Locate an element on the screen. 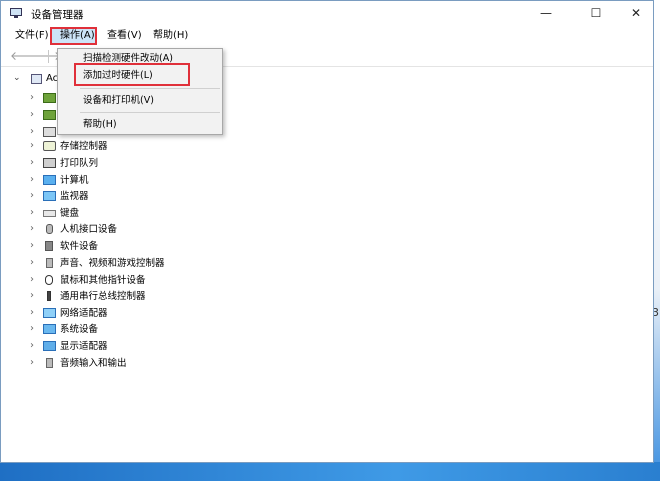 The image size is (660, 481). menu-help: 帮助(H) is located at coordinates (170, 36).